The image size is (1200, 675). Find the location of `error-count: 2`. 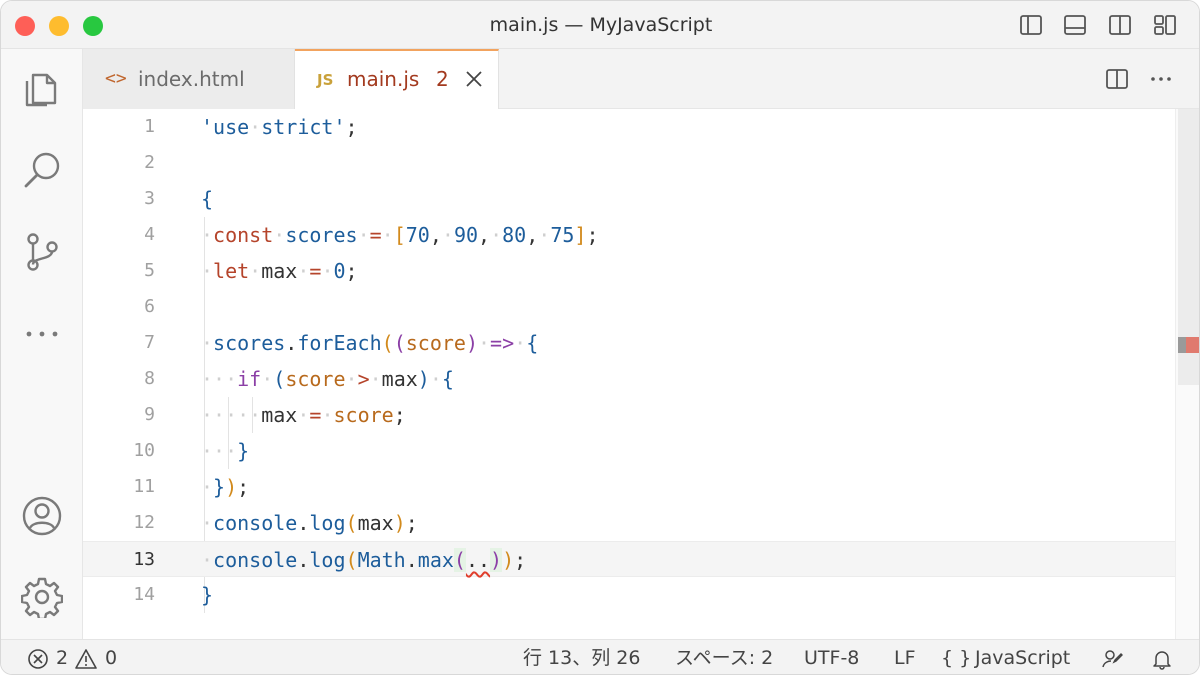

error-count: 2 is located at coordinates (62, 657).